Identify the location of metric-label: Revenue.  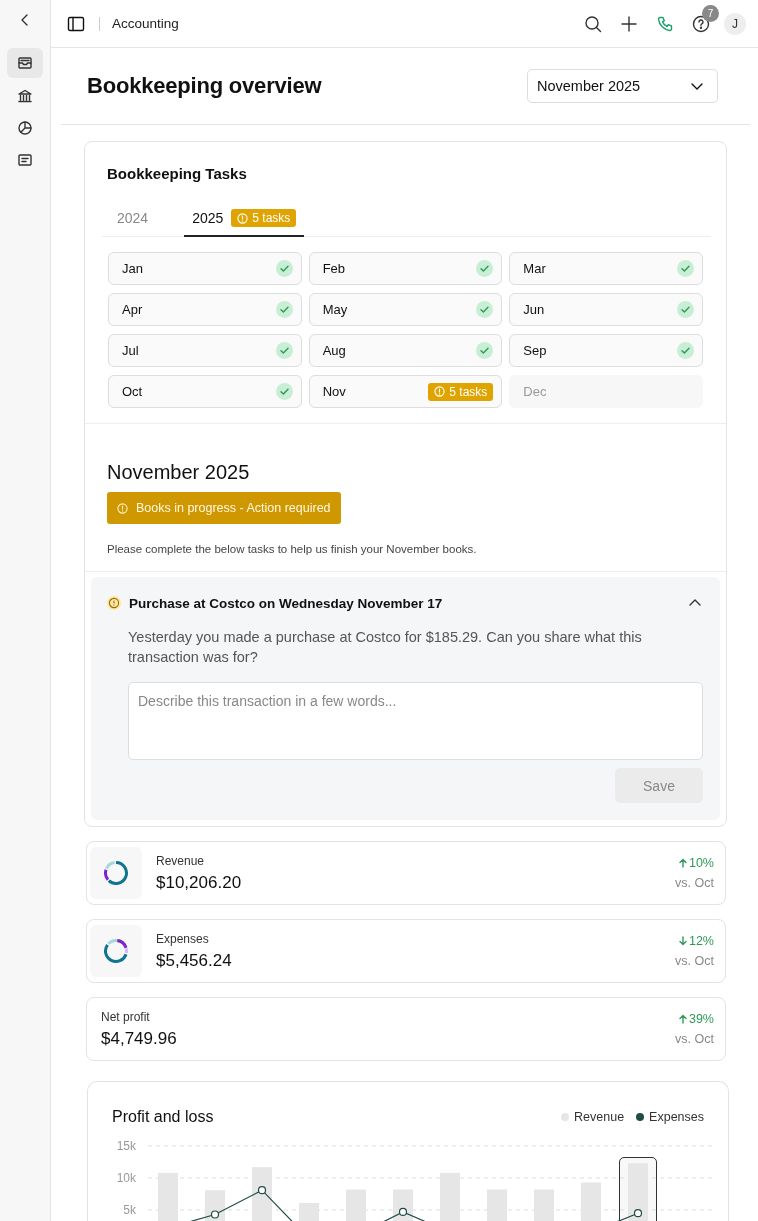
(181, 860).